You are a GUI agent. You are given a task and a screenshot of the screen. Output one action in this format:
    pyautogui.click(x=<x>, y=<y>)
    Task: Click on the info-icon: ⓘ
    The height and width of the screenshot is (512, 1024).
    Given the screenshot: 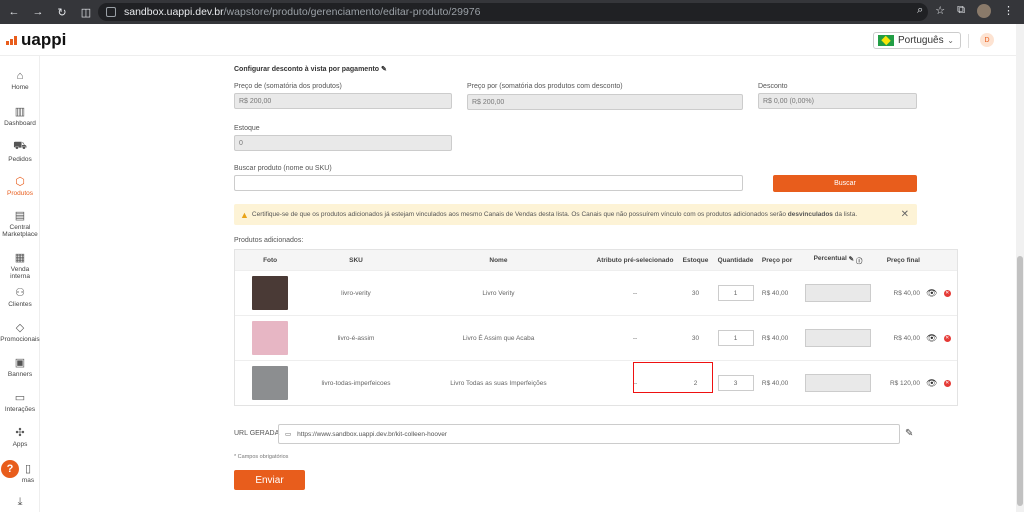 What is the action you would take?
    pyautogui.click(x=859, y=260)
    